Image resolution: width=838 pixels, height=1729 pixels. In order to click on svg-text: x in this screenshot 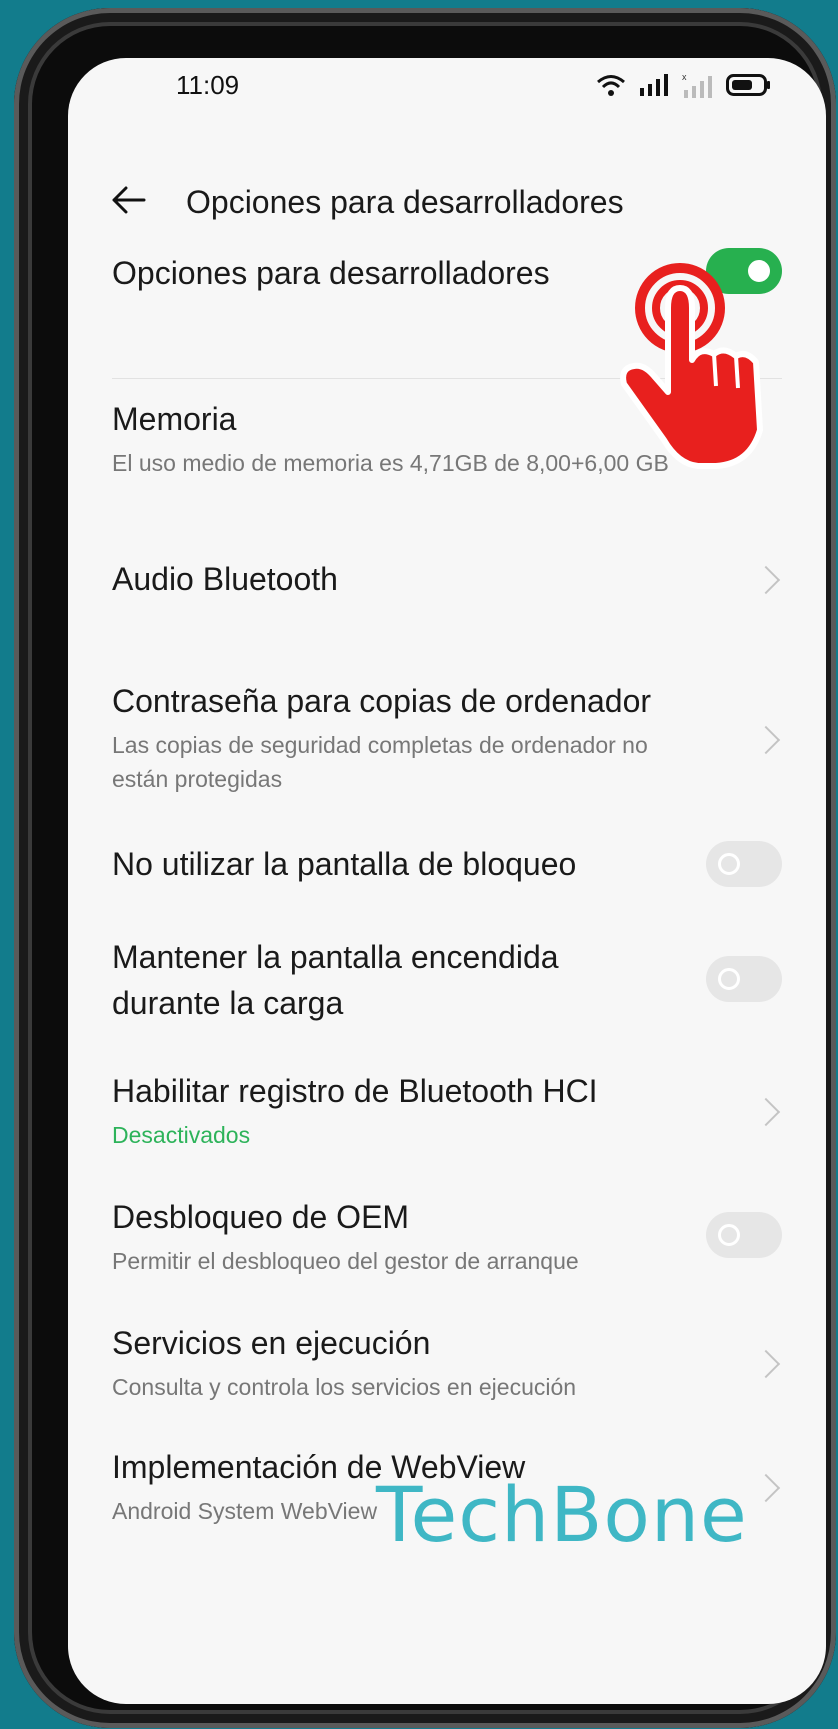, I will do `click(684, 77)`.